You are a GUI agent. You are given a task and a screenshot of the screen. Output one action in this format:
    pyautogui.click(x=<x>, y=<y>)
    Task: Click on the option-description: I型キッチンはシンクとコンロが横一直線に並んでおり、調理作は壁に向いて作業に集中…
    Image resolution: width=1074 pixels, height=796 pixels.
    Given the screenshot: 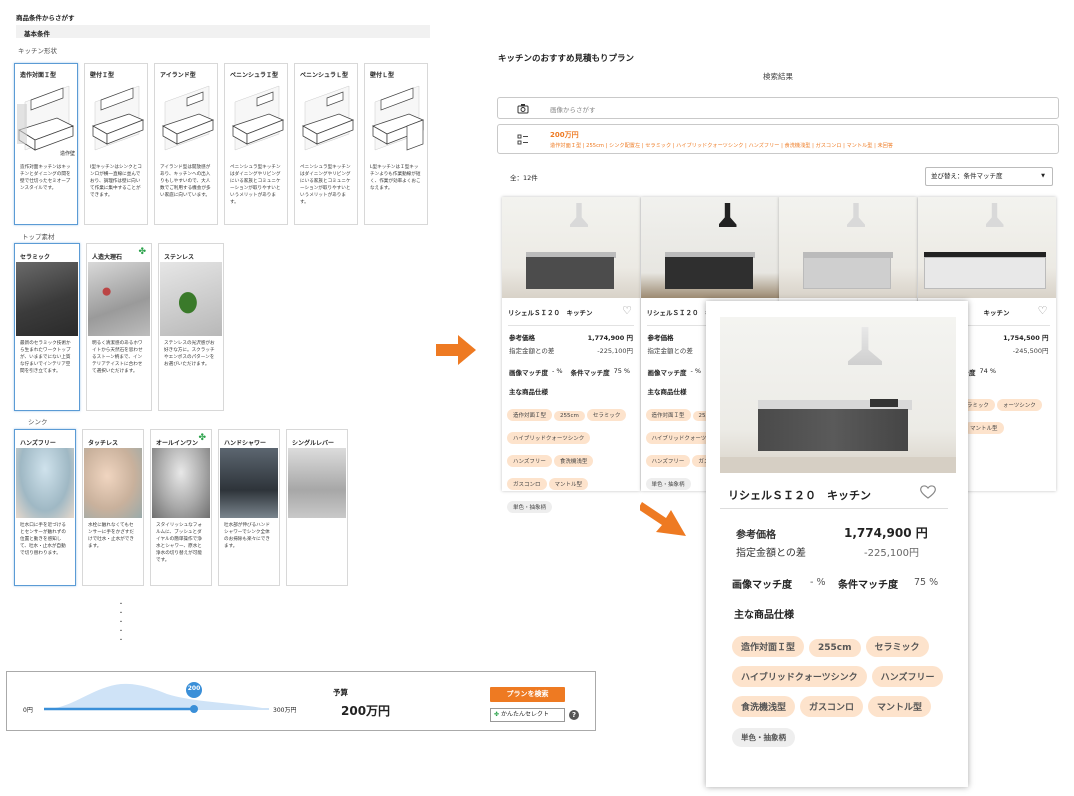 What is the action you would take?
    pyautogui.click(x=116, y=181)
    